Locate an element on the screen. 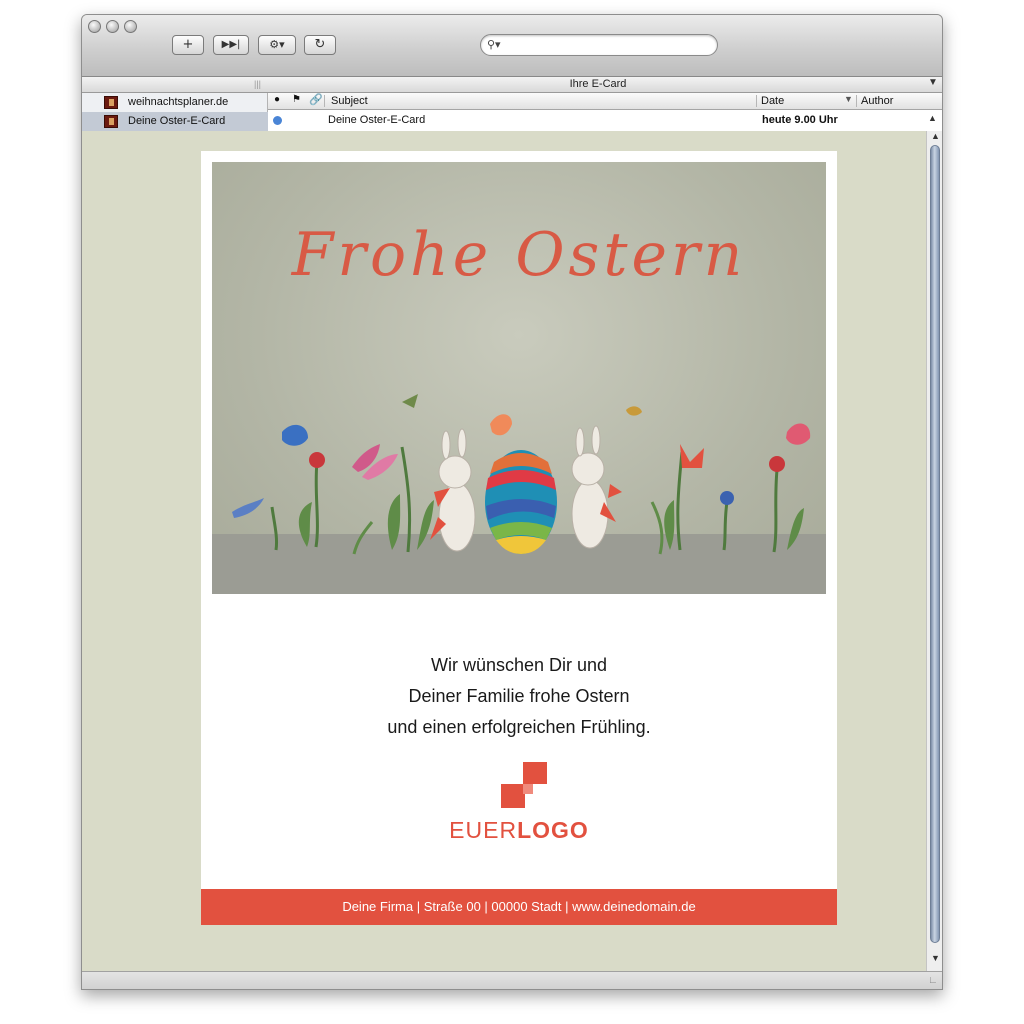 This screenshot has height=1024, width=1024. gear-menu-icon: ⚙▾ is located at coordinates (277, 44).